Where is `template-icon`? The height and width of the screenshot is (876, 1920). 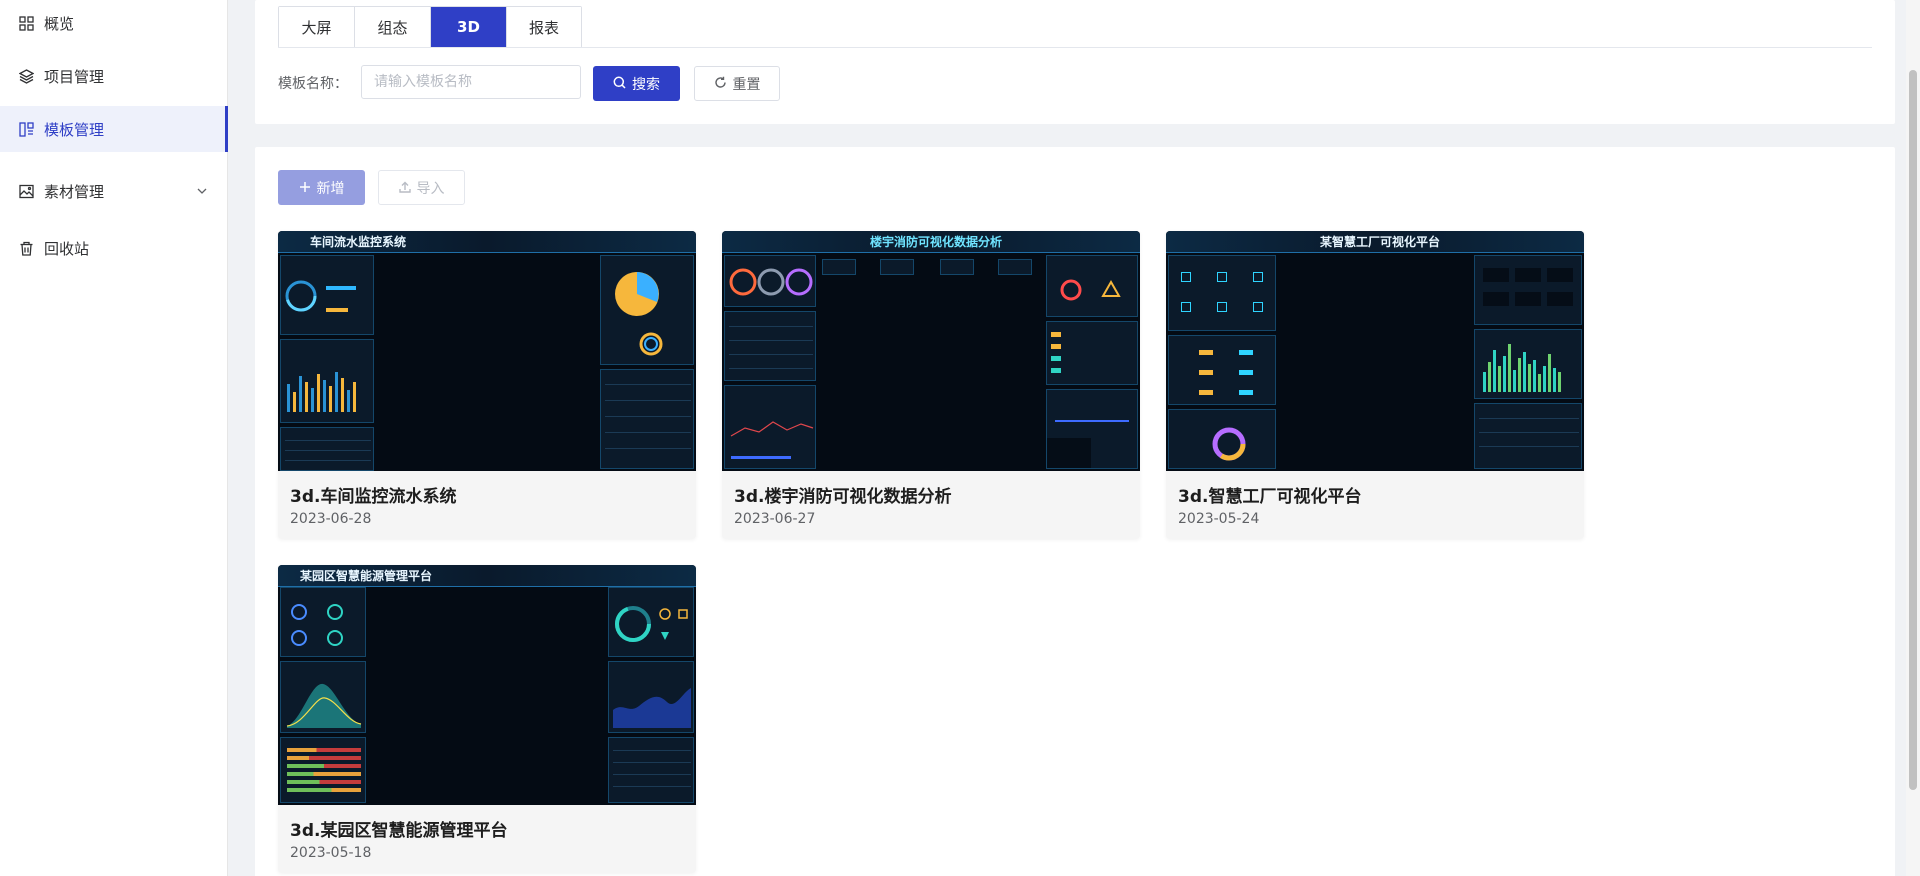
template-icon is located at coordinates (26, 129).